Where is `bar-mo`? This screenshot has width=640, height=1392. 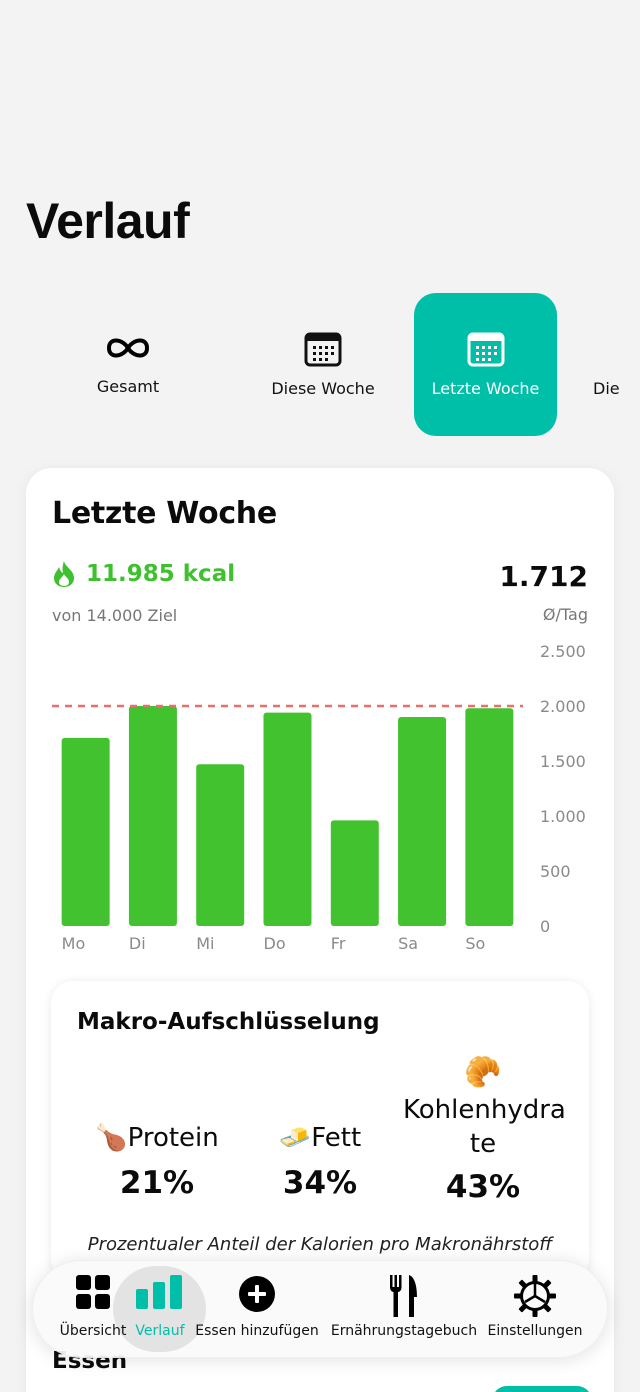 bar-mo is located at coordinates (85, 831).